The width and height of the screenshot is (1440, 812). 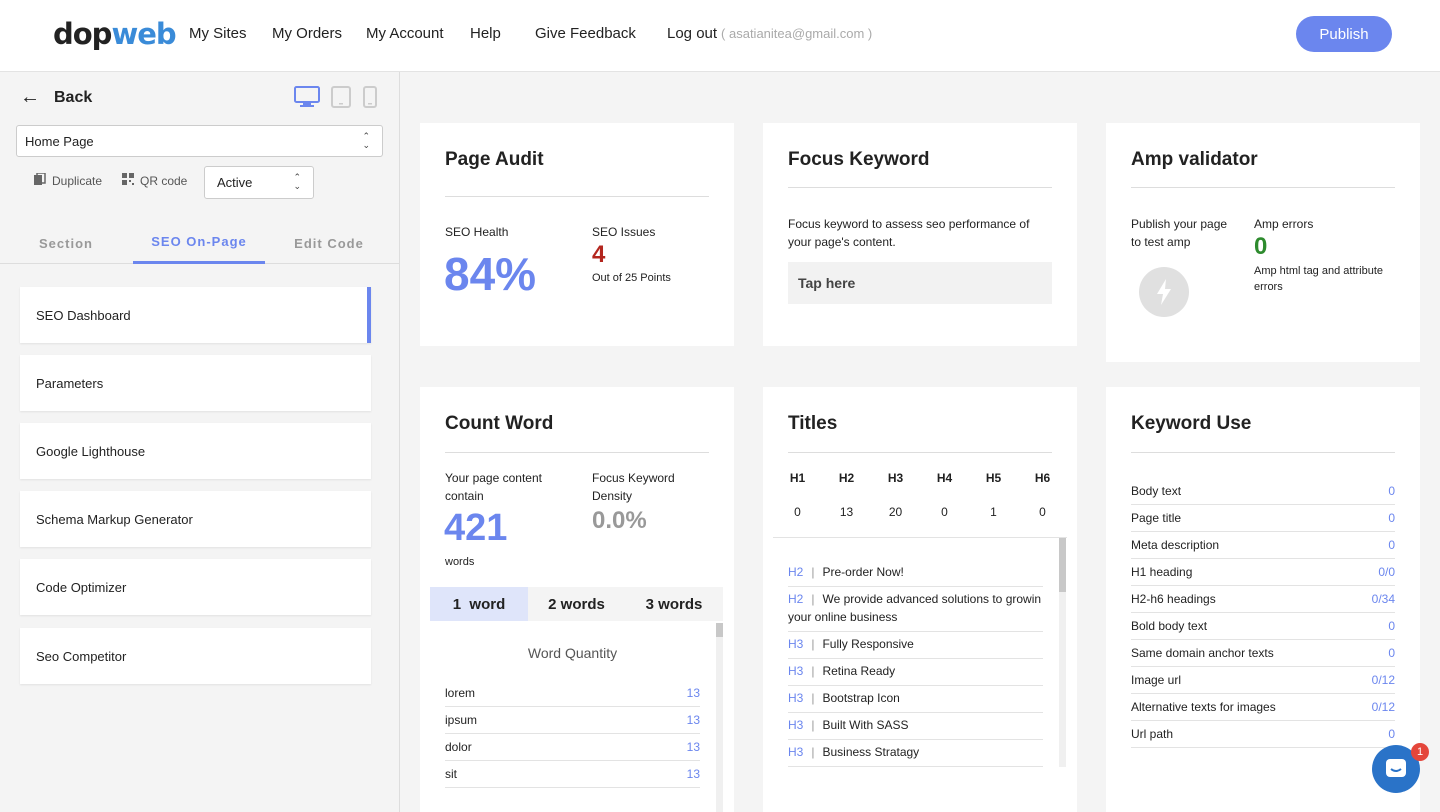 What do you see at coordinates (674, 604) in the screenshot?
I see `tab-3-words: 3 words` at bounding box center [674, 604].